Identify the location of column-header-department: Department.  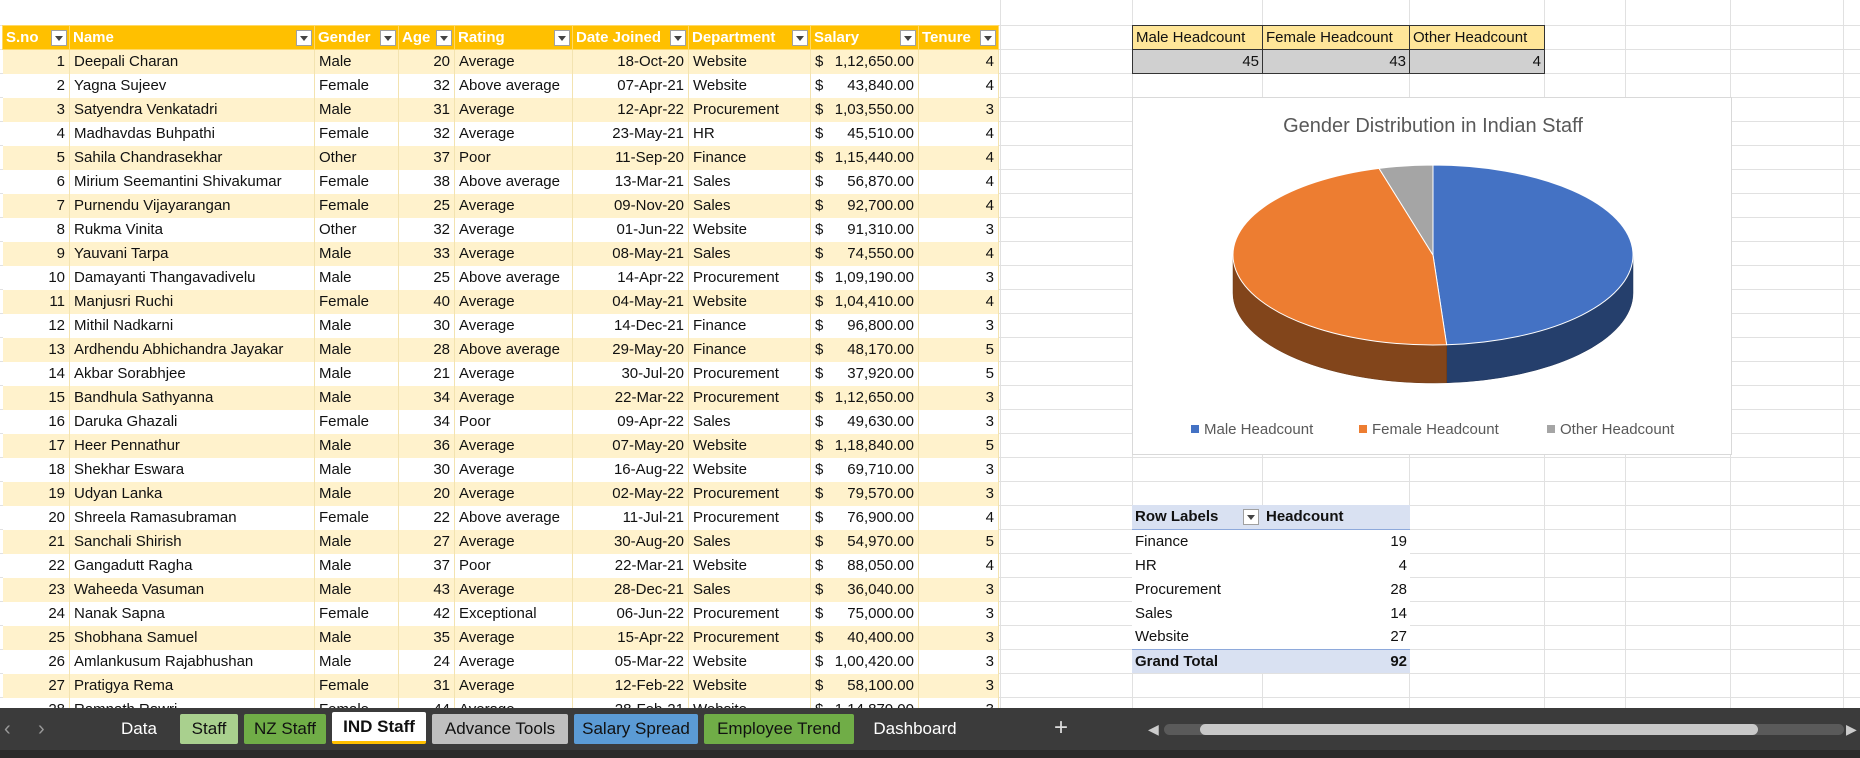
(749, 37).